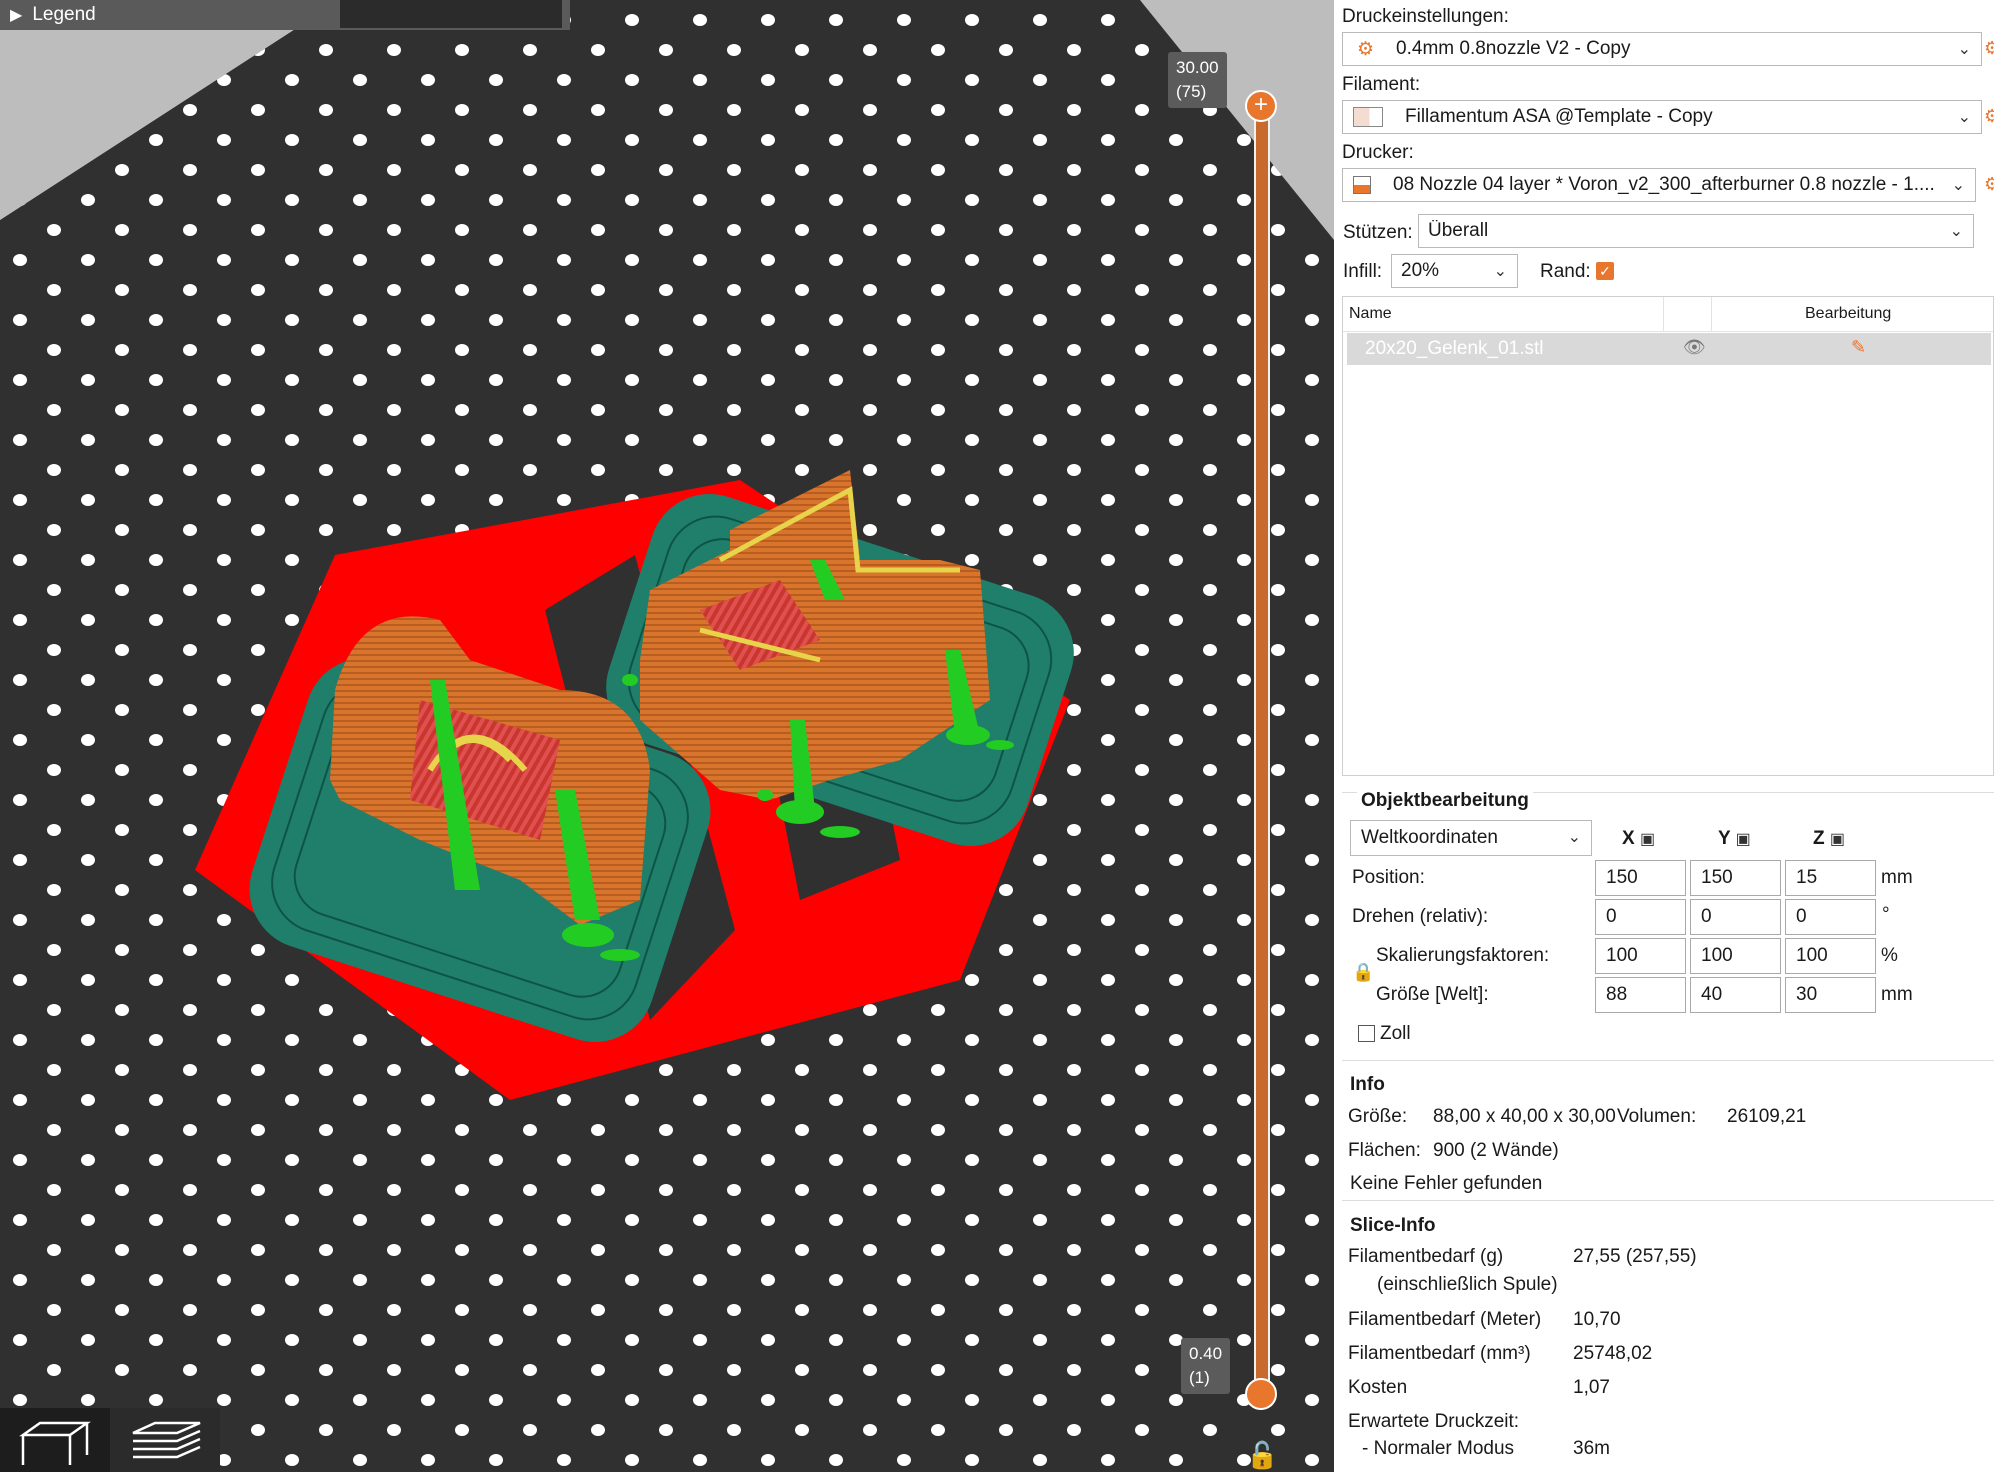 This screenshot has width=1994, height=1472. I want to click on cost-value: 1,07, so click(1591, 1387).